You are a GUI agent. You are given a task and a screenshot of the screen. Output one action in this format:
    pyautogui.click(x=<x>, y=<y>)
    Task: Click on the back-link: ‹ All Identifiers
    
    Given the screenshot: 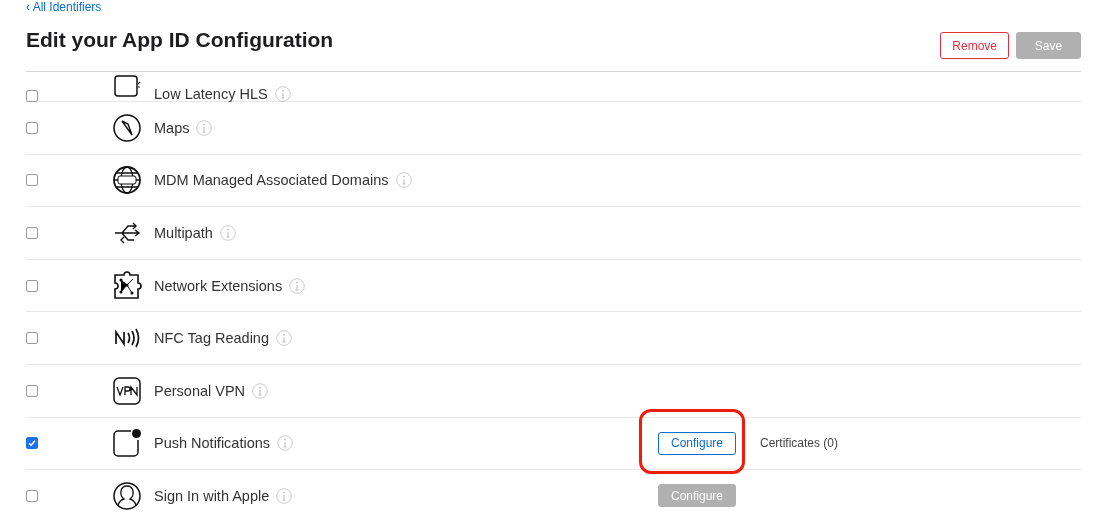 What is the action you would take?
    pyautogui.click(x=180, y=7)
    